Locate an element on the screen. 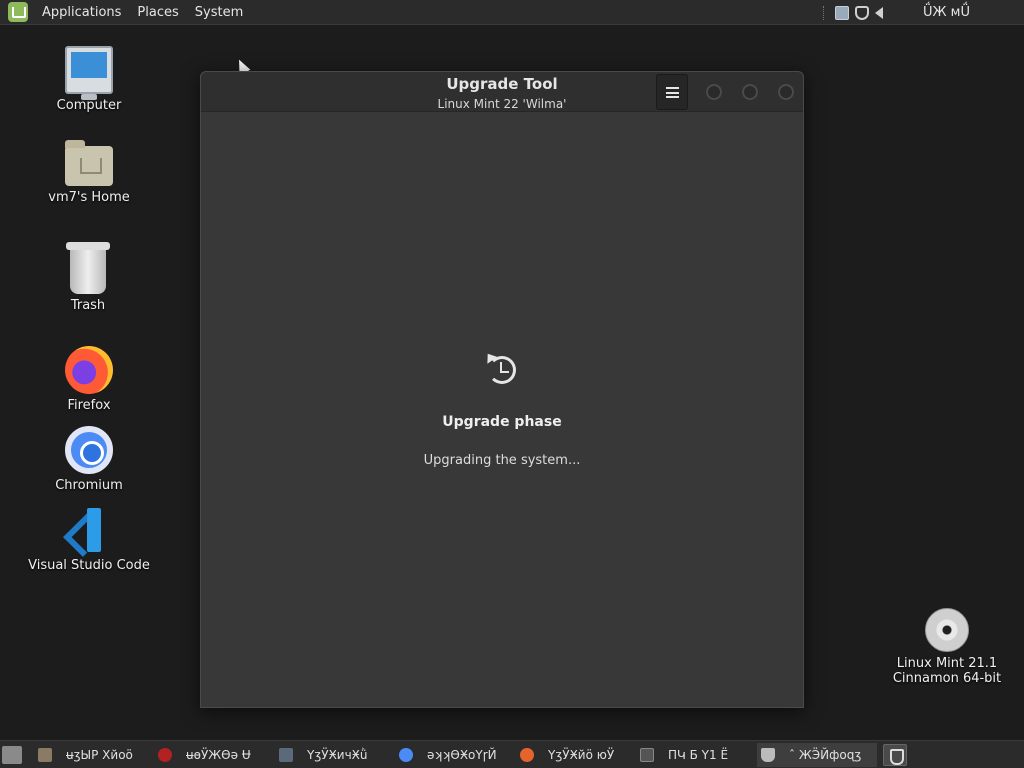 This screenshot has height=768, width=1024. desktop-icon-dvd: Linux Mint 21.1 Cinnamon 64-bit is located at coordinates (947, 647).